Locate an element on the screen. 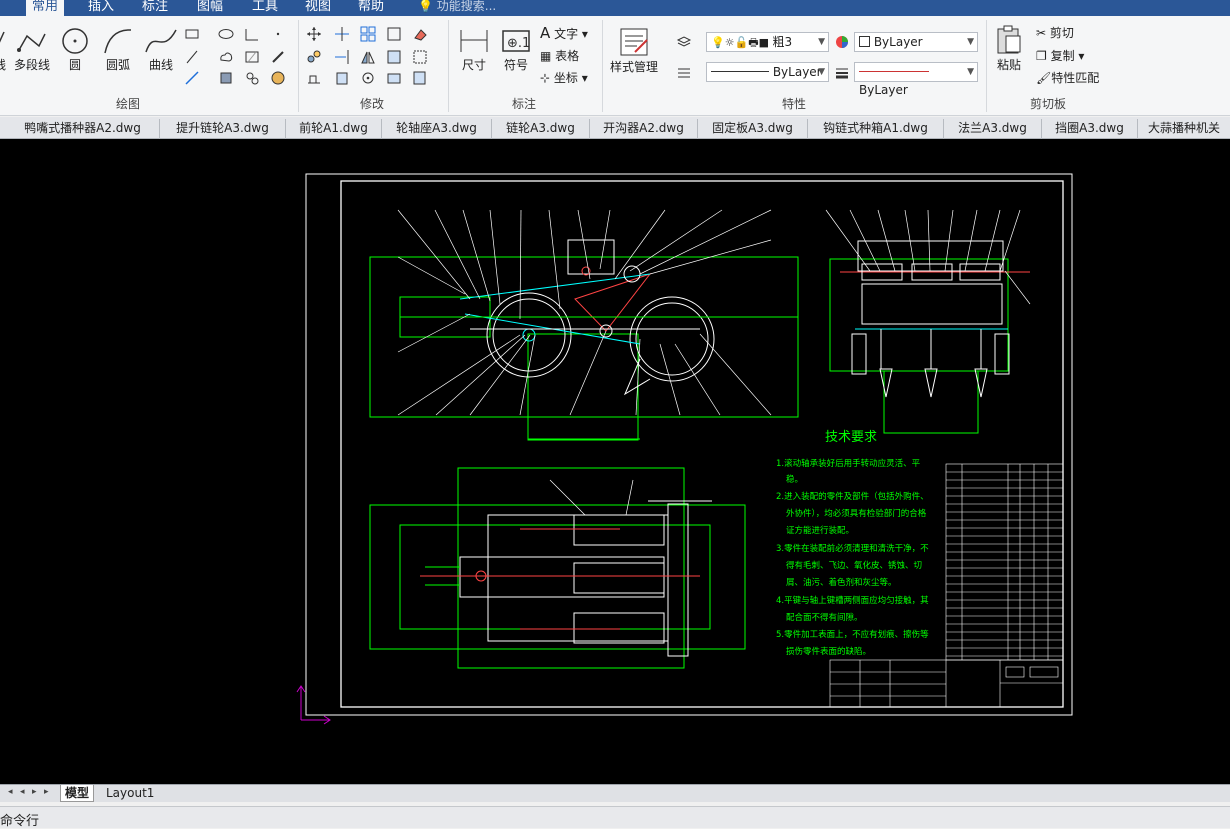 This screenshot has width=1230, height=829. table-icon: ▦ is located at coordinates (546, 56).